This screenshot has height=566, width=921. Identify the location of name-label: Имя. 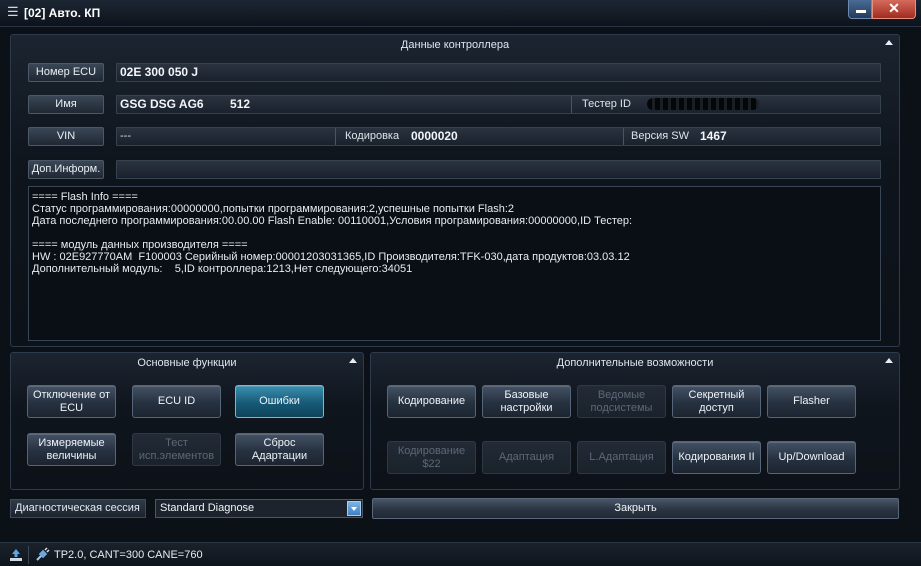
(66, 104).